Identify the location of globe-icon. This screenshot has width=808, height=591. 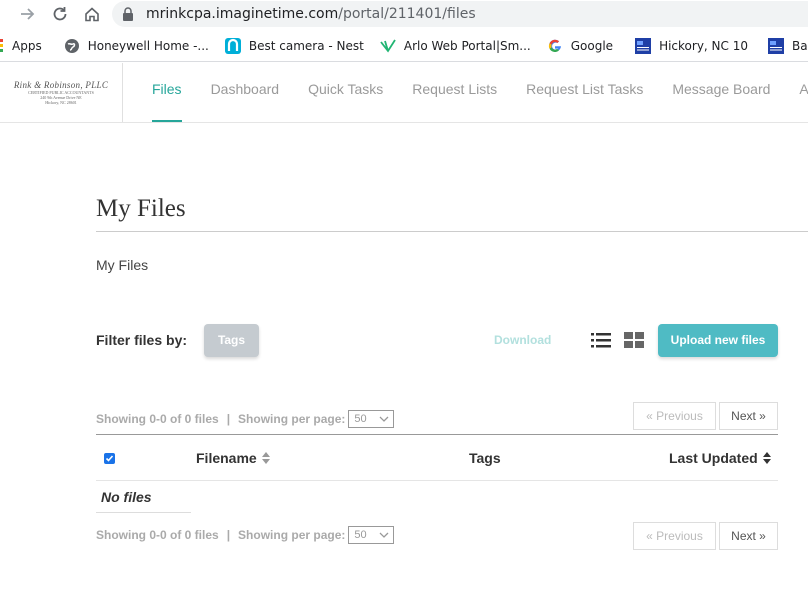
(72, 46).